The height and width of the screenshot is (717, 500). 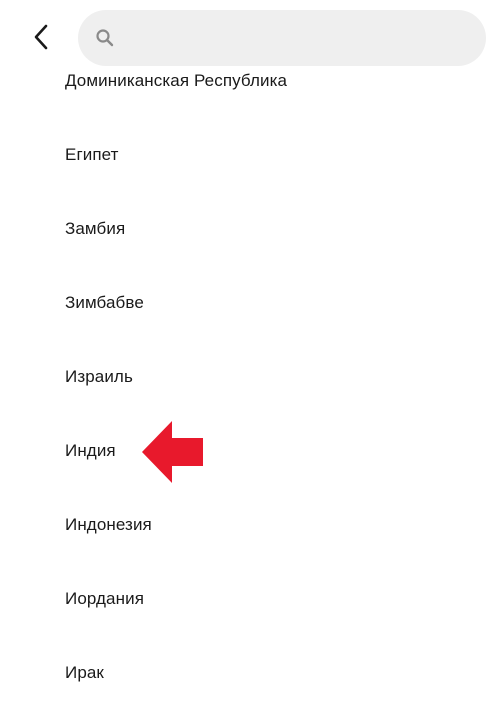 What do you see at coordinates (84, 672) in the screenshot?
I see `country-label: Ирак` at bounding box center [84, 672].